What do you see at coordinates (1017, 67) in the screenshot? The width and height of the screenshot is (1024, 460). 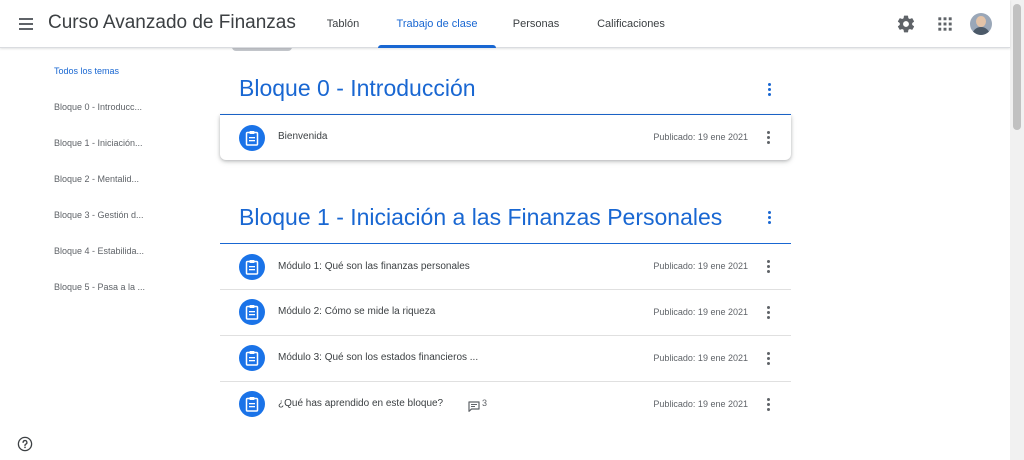 I see `scrollbar-thumb` at bounding box center [1017, 67].